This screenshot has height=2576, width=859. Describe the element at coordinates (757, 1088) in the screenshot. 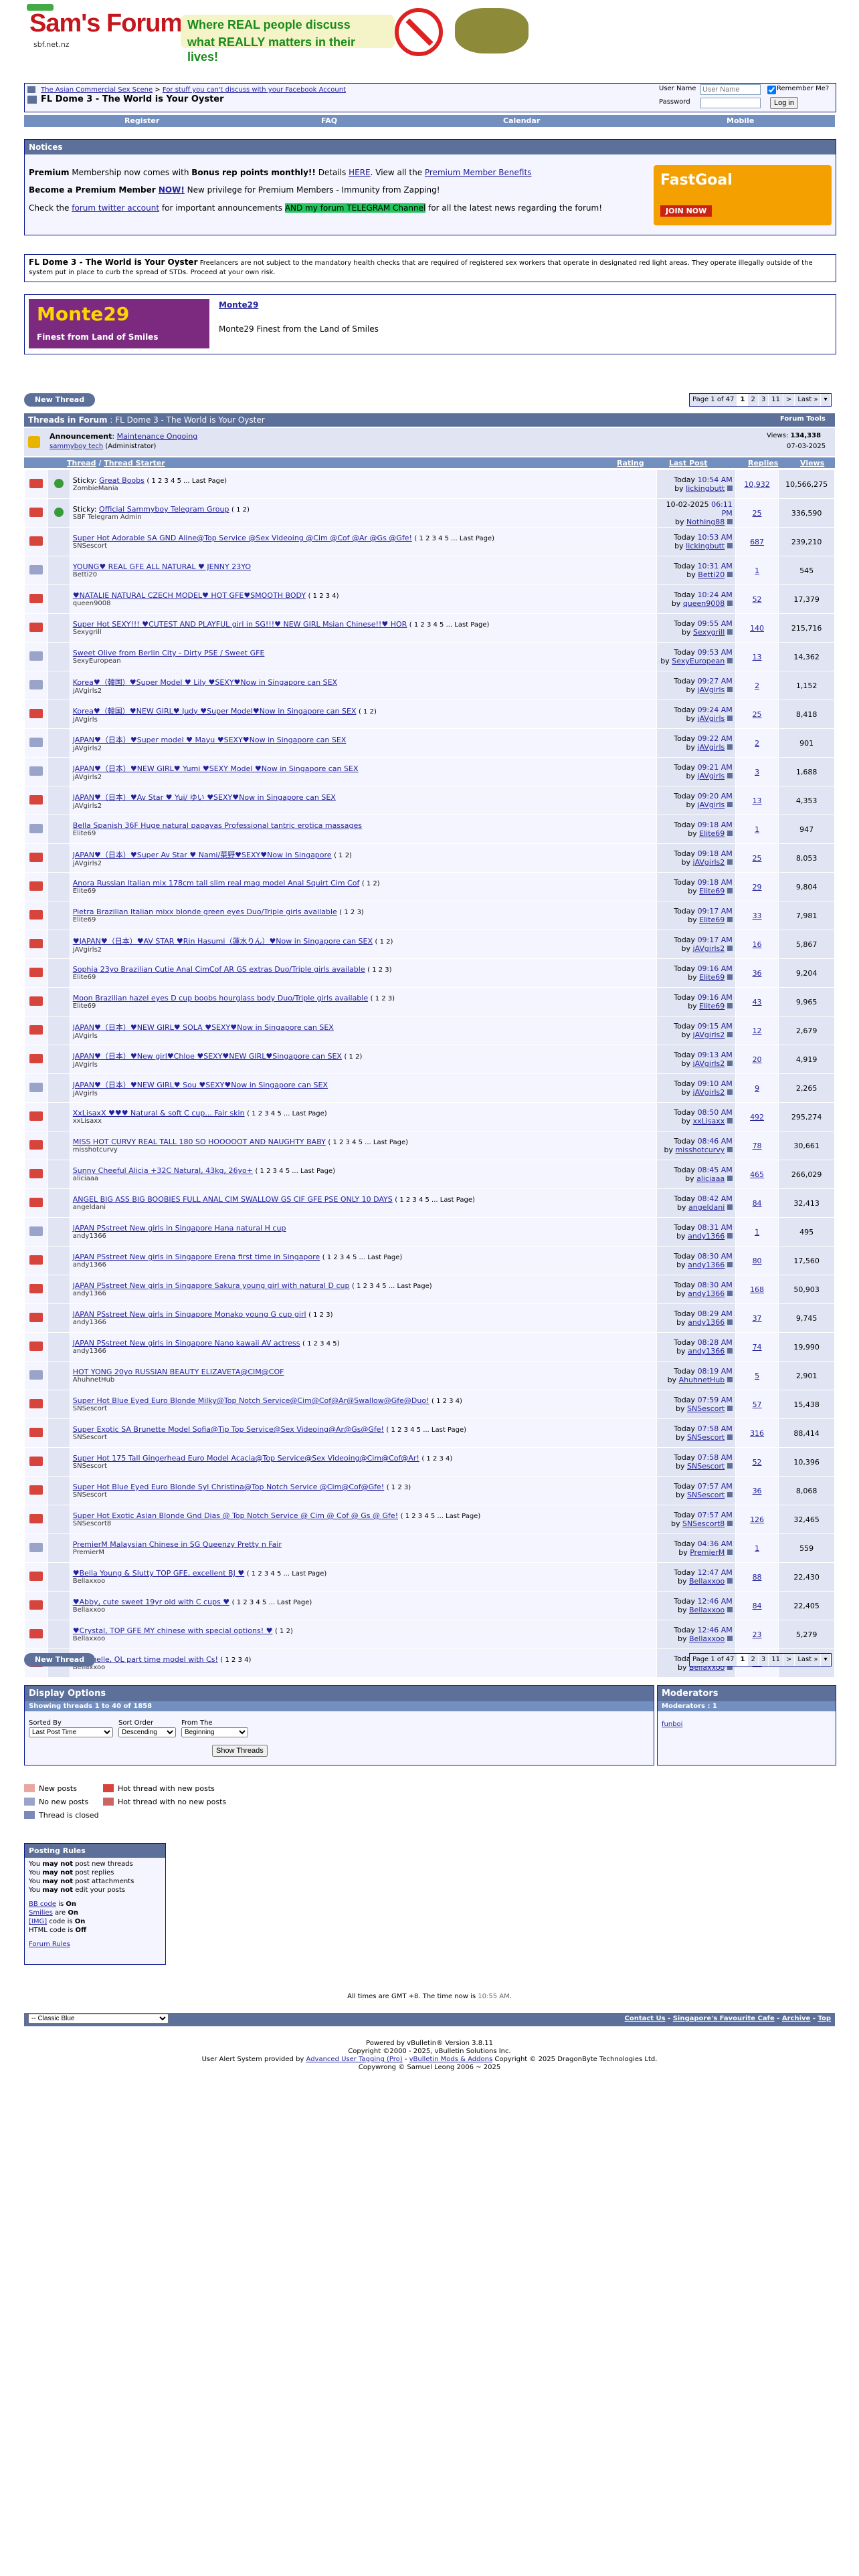

I see `replies-count: 9` at that location.